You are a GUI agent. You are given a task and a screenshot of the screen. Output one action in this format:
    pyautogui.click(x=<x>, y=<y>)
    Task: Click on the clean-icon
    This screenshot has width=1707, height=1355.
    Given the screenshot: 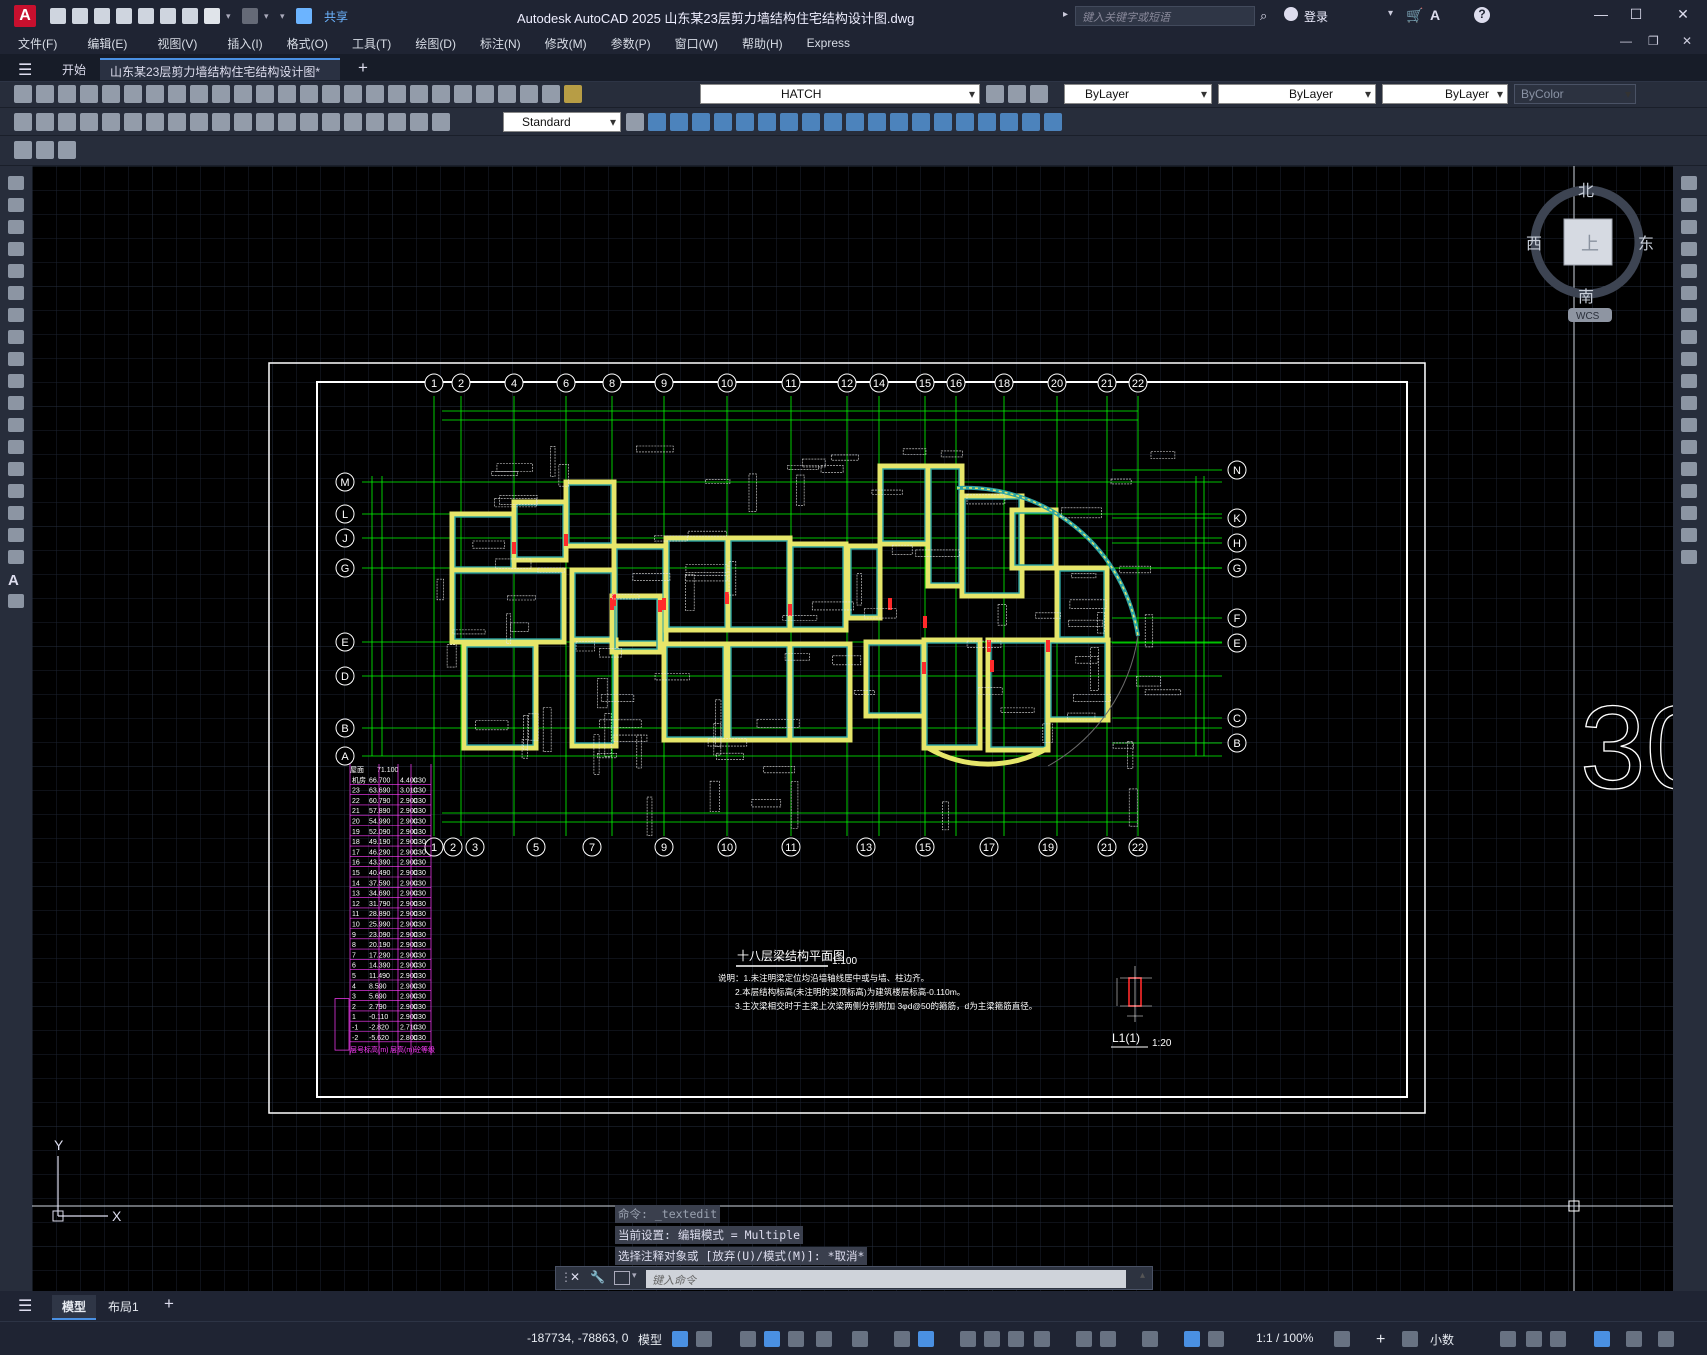 What is the action you would take?
    pyautogui.click(x=921, y=122)
    